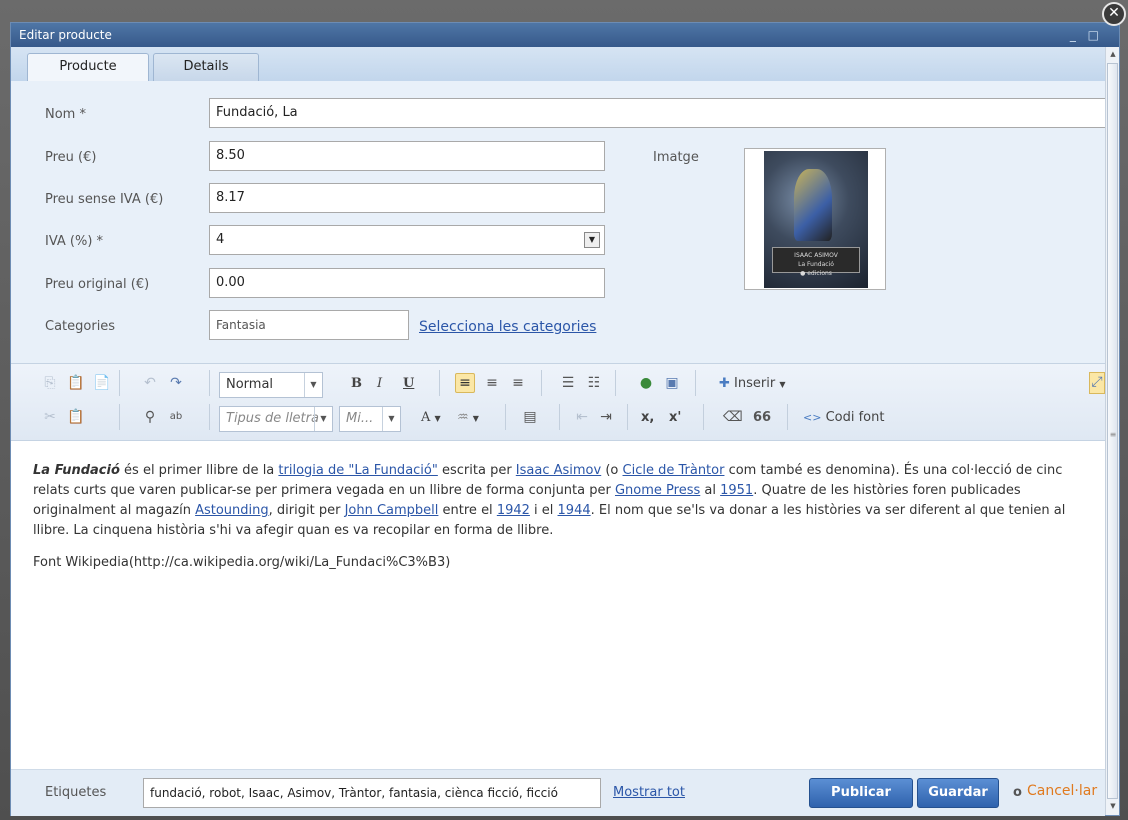 The image size is (1128, 820). Describe the element at coordinates (762, 418) in the screenshot. I see `blockquote-button: 66` at that location.